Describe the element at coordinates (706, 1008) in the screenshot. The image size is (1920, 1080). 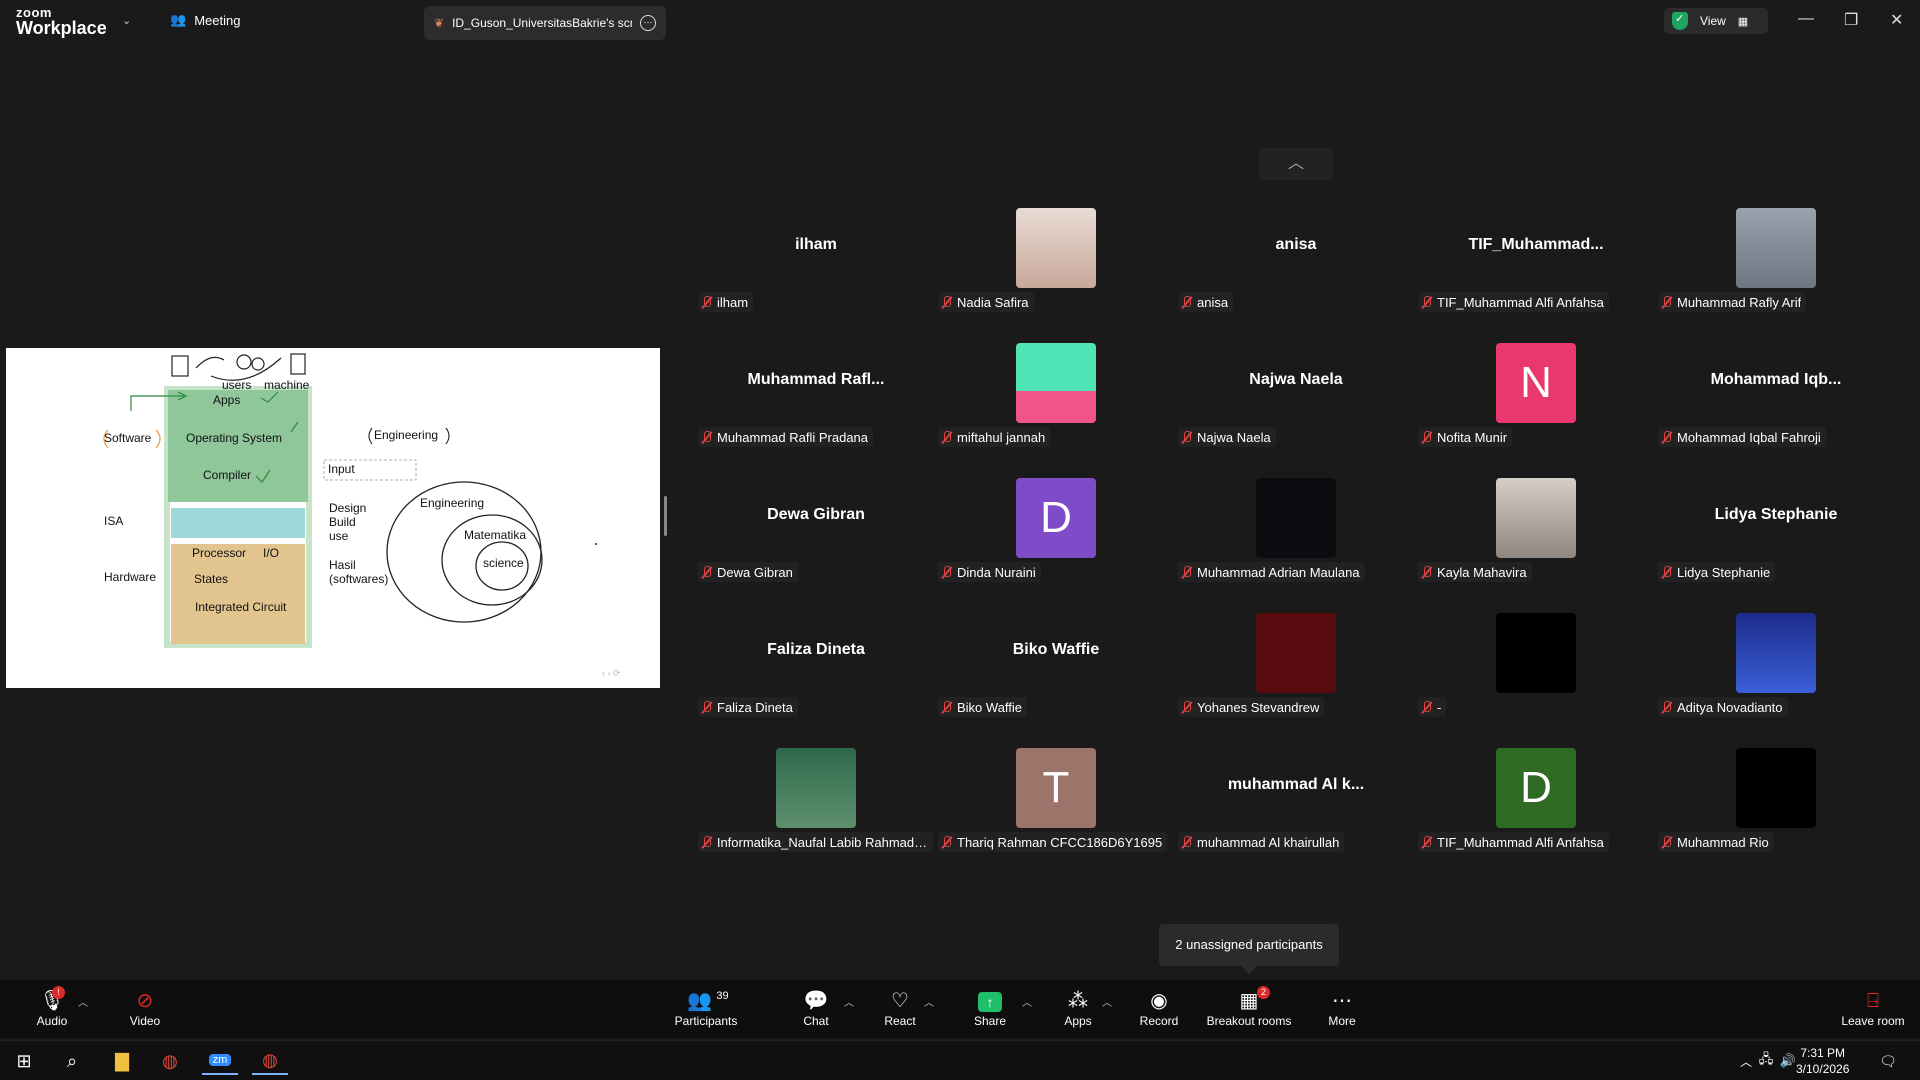
I see `participants-button: 👥 39 Participants` at that location.